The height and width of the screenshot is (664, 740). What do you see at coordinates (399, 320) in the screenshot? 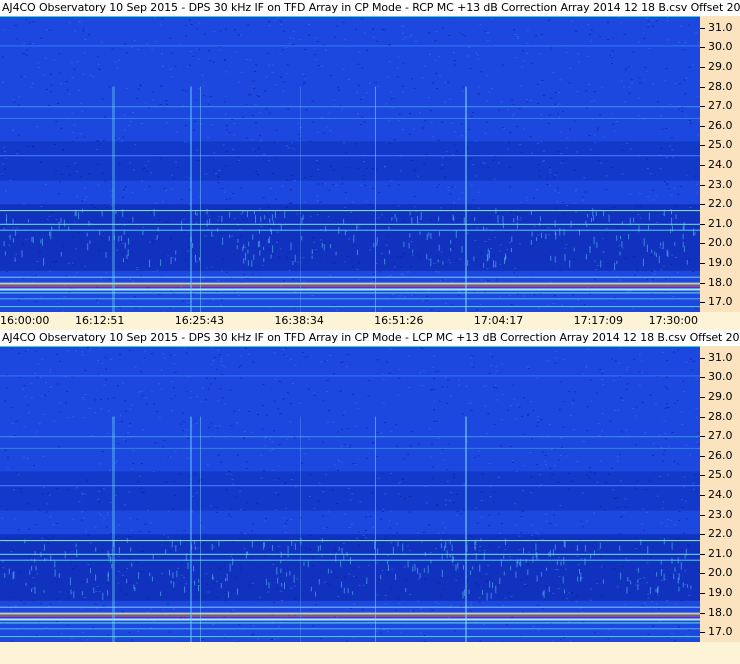
I see `x-tick-label: 16:51:26` at bounding box center [399, 320].